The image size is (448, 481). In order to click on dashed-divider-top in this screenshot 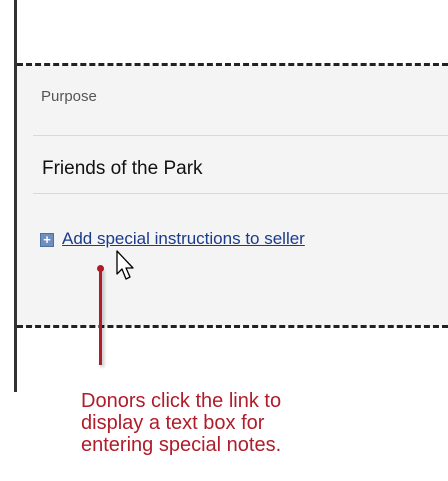, I will do `click(232, 64)`.